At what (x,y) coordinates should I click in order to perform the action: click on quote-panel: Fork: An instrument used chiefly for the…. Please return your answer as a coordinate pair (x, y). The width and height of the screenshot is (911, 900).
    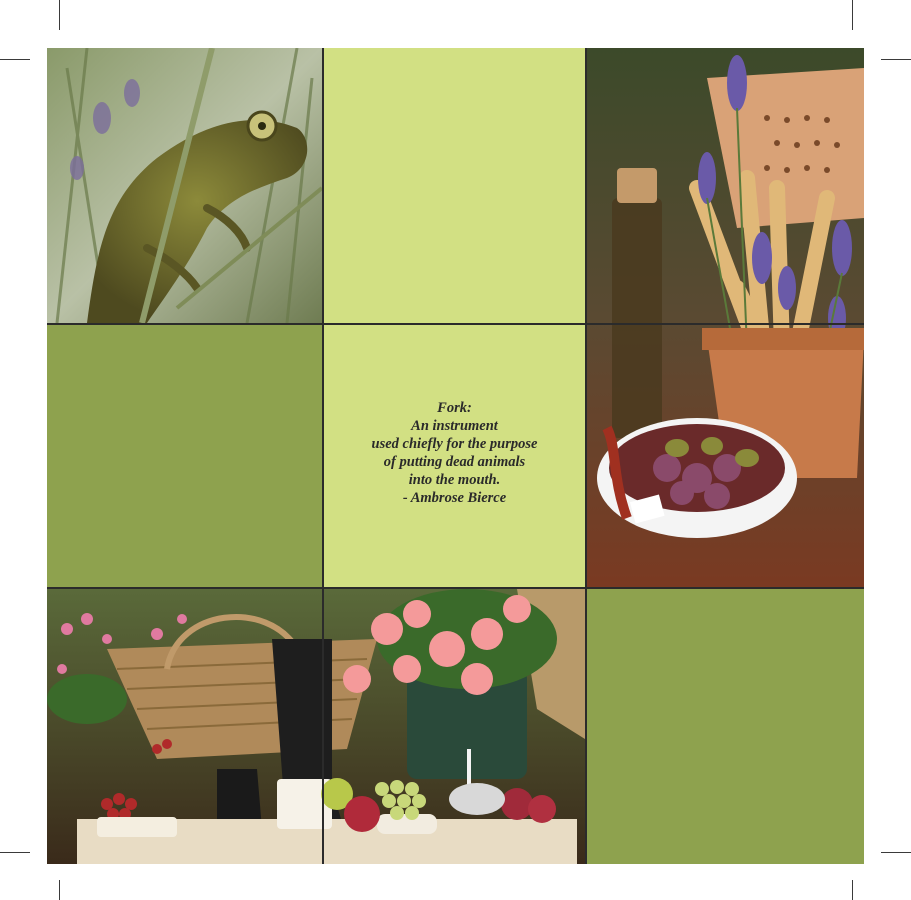
    Looking at the image, I should click on (454, 456).